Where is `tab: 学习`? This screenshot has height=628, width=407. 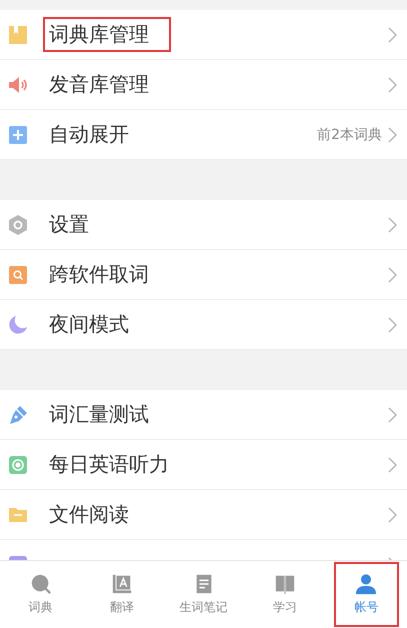 tab: 学习 is located at coordinates (285, 594).